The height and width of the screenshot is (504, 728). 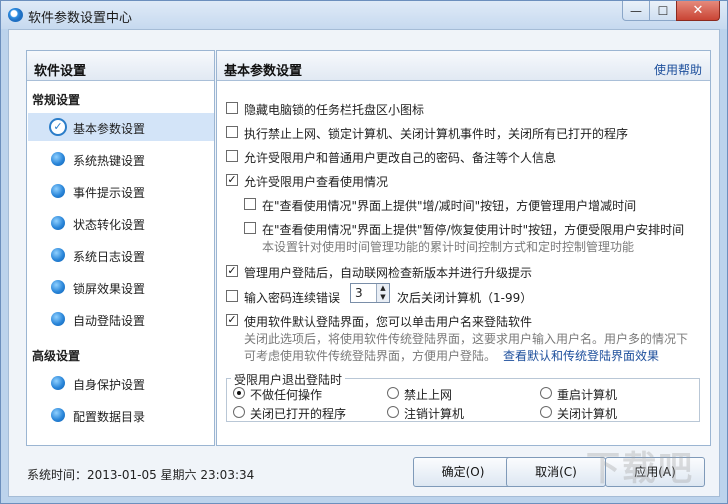 What do you see at coordinates (232, 271) in the screenshot?
I see `auto-update-checkbox: ✓` at bounding box center [232, 271].